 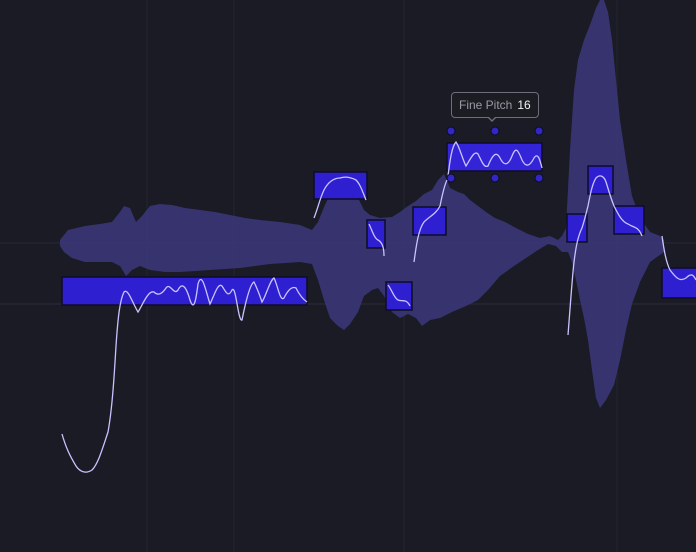 What do you see at coordinates (492, 118) in the screenshot?
I see `tooltip-arrow-inner` at bounding box center [492, 118].